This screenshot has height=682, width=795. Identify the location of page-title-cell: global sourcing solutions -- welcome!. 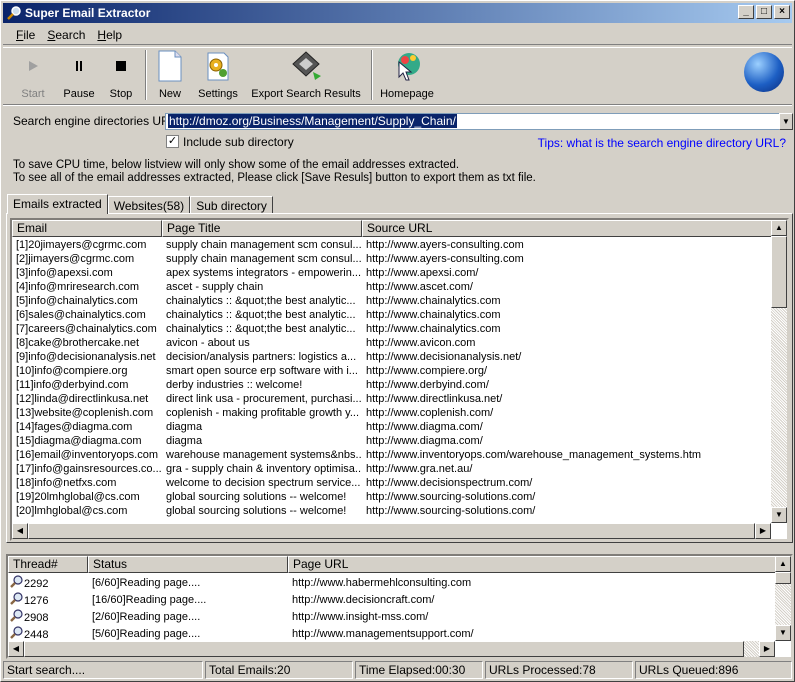
(256, 511).